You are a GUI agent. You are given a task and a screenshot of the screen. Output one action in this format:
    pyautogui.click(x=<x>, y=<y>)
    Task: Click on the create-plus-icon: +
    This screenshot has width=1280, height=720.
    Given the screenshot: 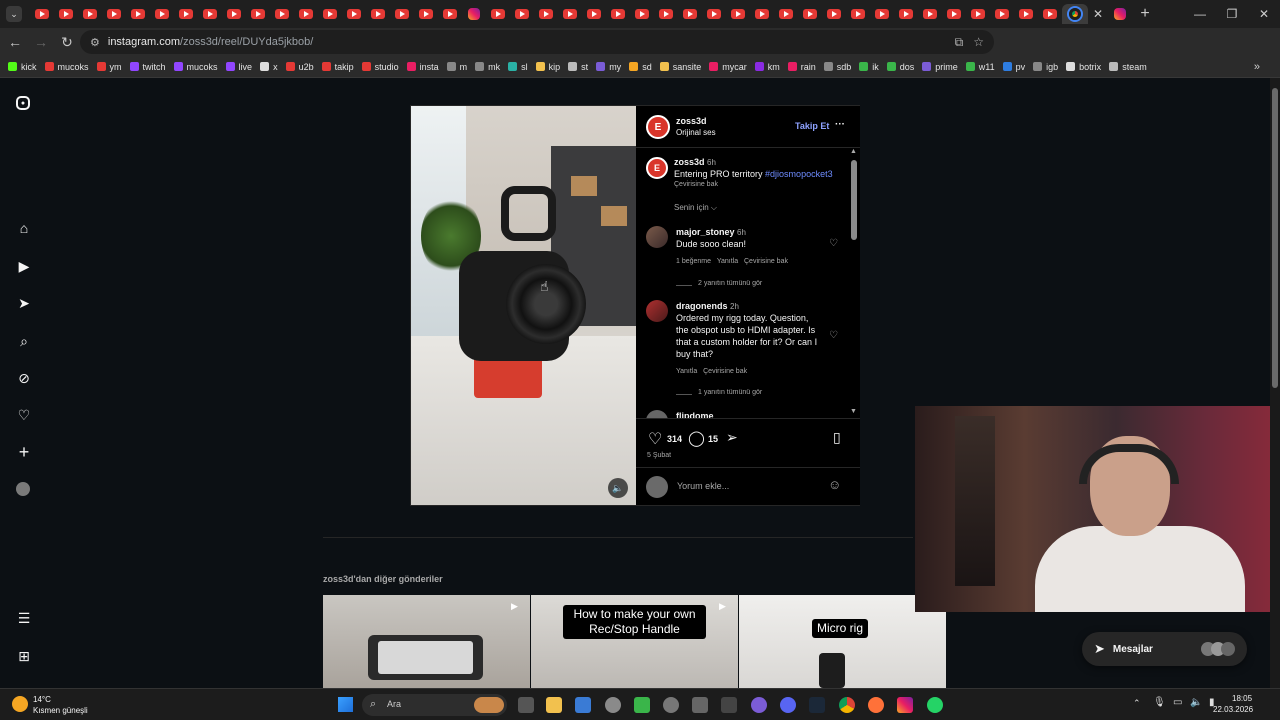 What is the action you would take?
    pyautogui.click(x=24, y=452)
    